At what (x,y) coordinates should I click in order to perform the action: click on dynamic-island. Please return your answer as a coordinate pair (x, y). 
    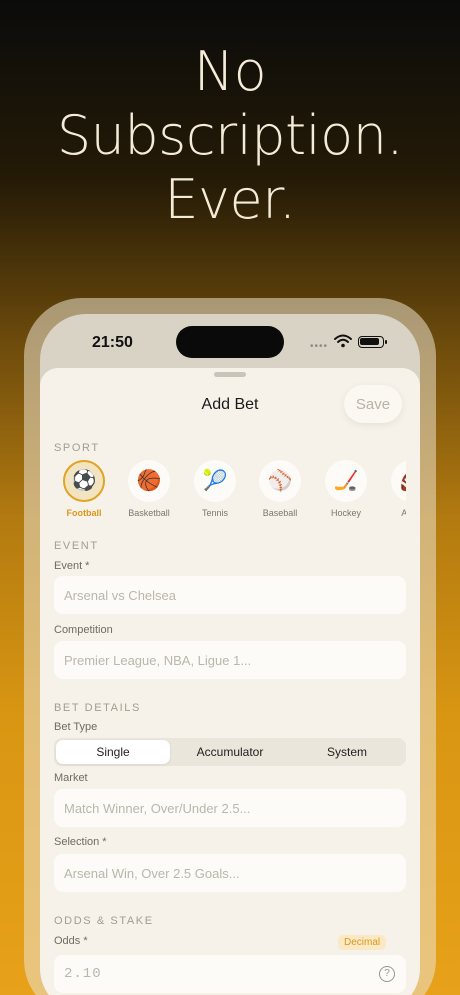
    Looking at the image, I should click on (230, 342).